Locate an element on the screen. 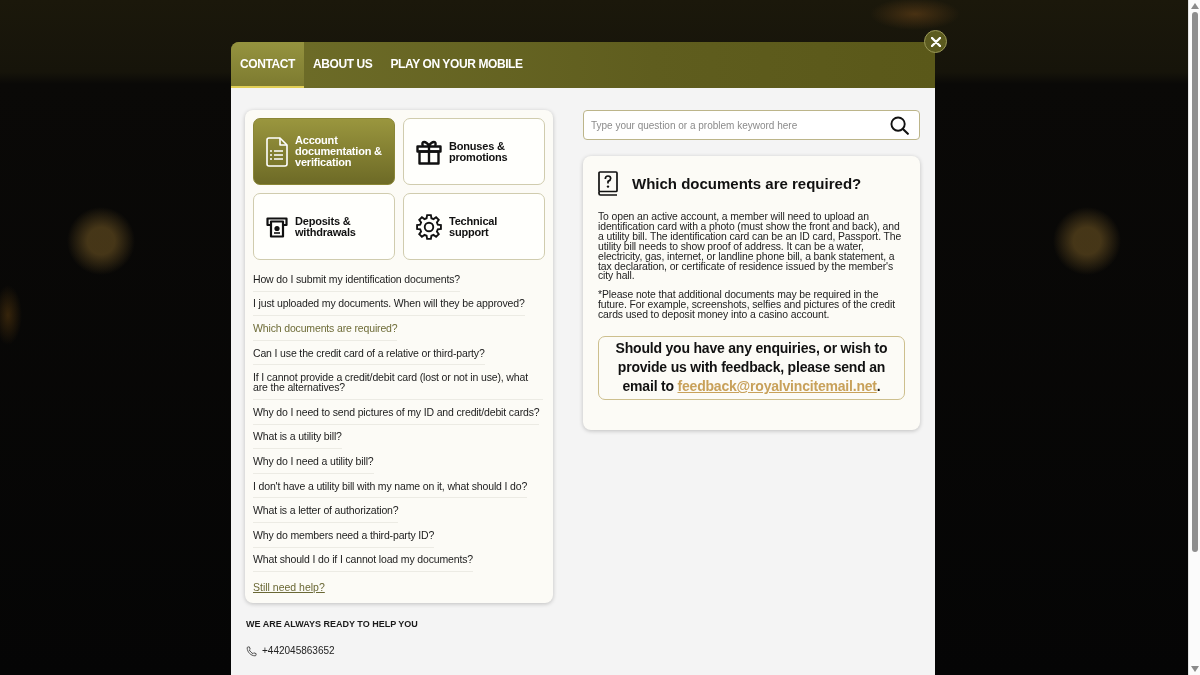  scroll-down-icon is located at coordinates (1194, 669).